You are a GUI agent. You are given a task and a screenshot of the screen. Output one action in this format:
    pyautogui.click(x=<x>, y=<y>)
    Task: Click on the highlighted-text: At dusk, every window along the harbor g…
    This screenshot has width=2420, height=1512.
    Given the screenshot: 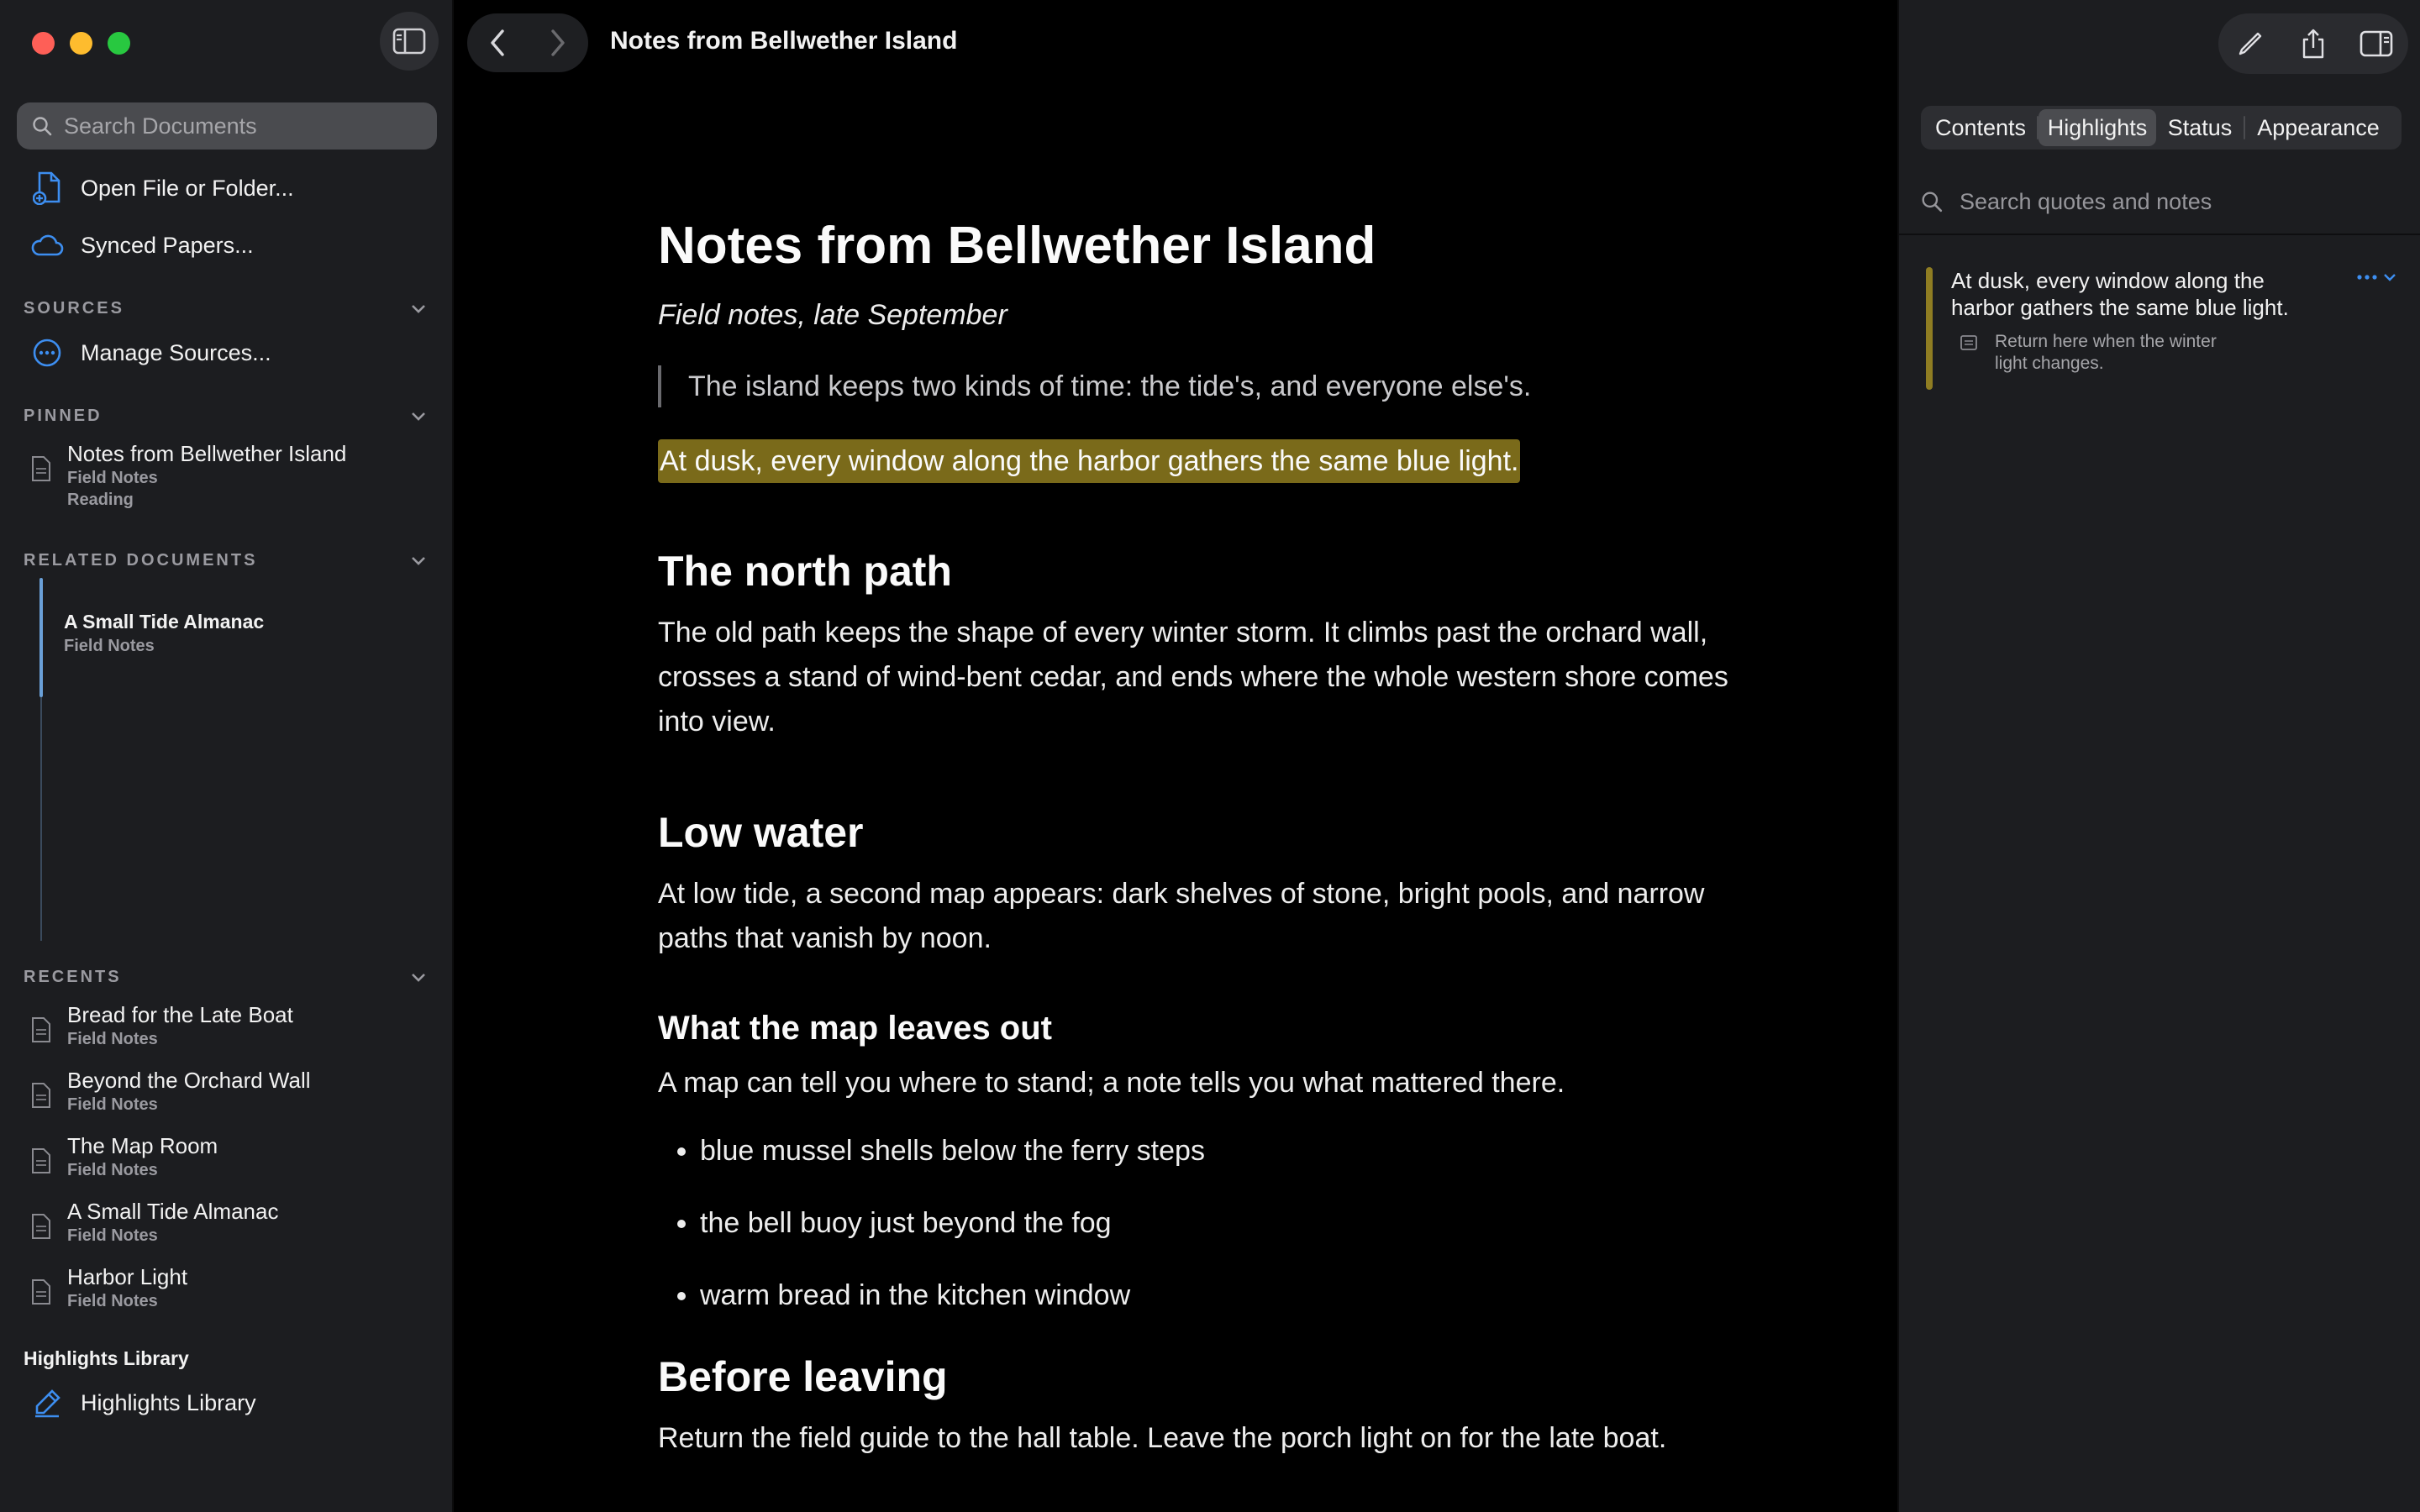 What is the action you would take?
    pyautogui.click(x=1089, y=461)
    